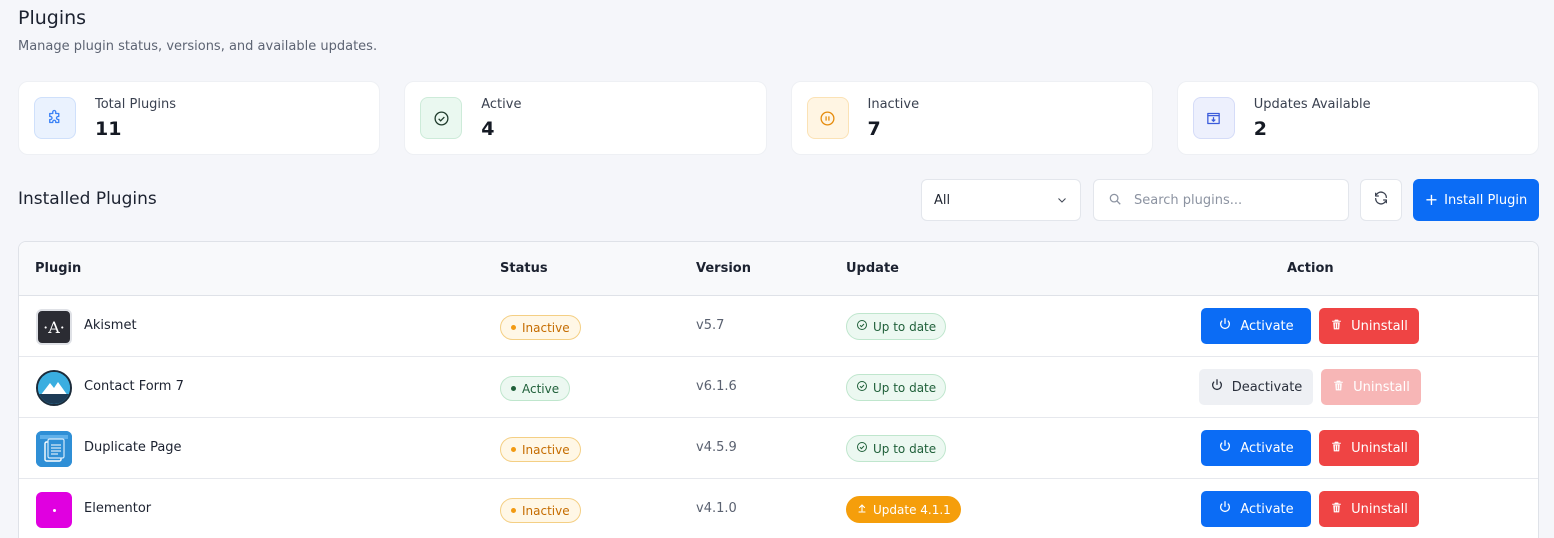 This screenshot has height=538, width=1554. What do you see at coordinates (1213, 118) in the screenshot?
I see `download-icon` at bounding box center [1213, 118].